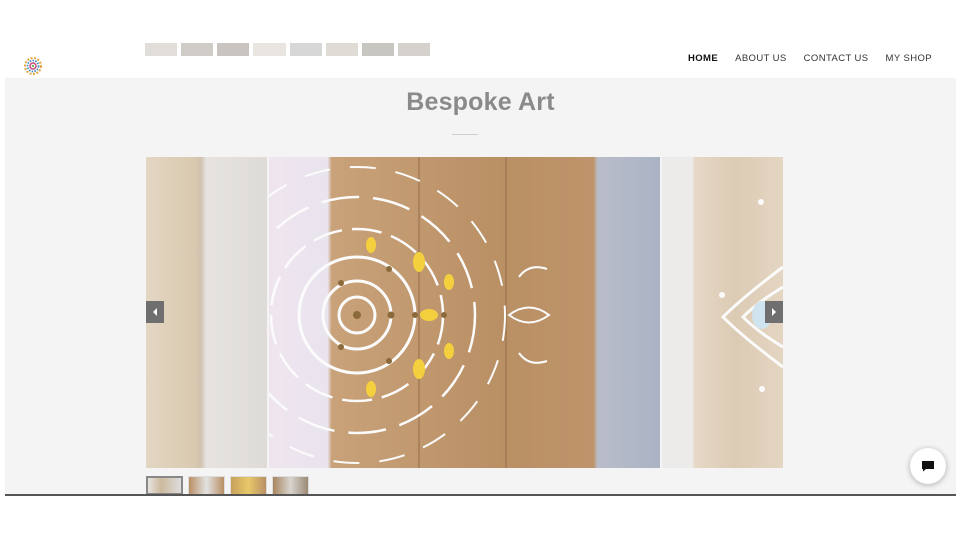  Describe the element at coordinates (206, 312) in the screenshot. I see `slide-previous` at that location.